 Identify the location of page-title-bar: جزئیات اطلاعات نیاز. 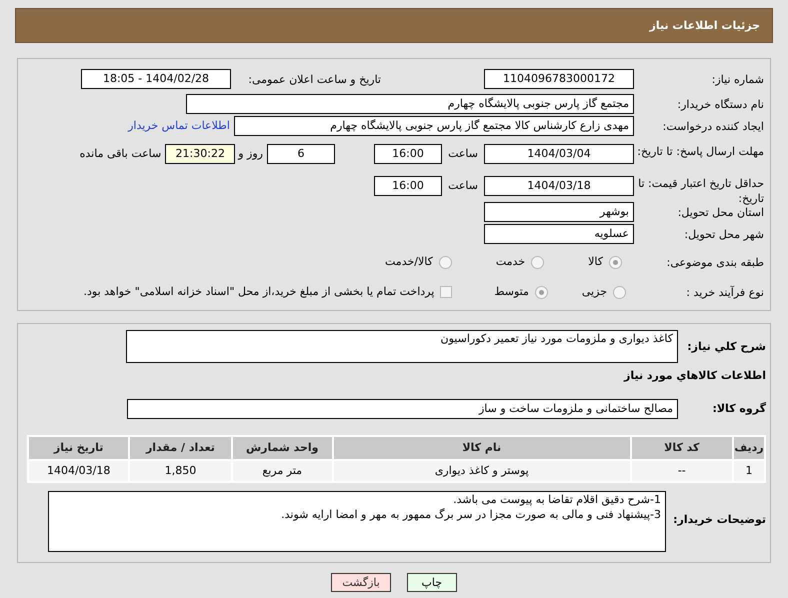
(394, 25).